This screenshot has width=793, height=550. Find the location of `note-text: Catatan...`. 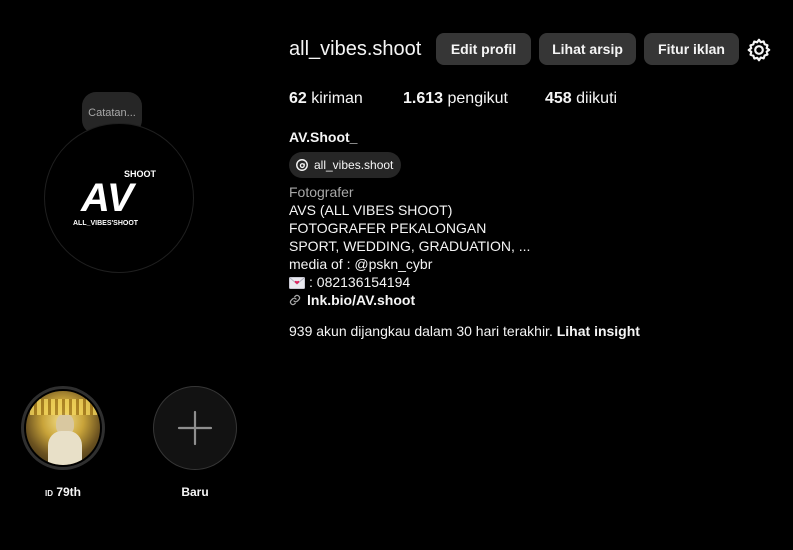

note-text: Catatan... is located at coordinates (112, 113).